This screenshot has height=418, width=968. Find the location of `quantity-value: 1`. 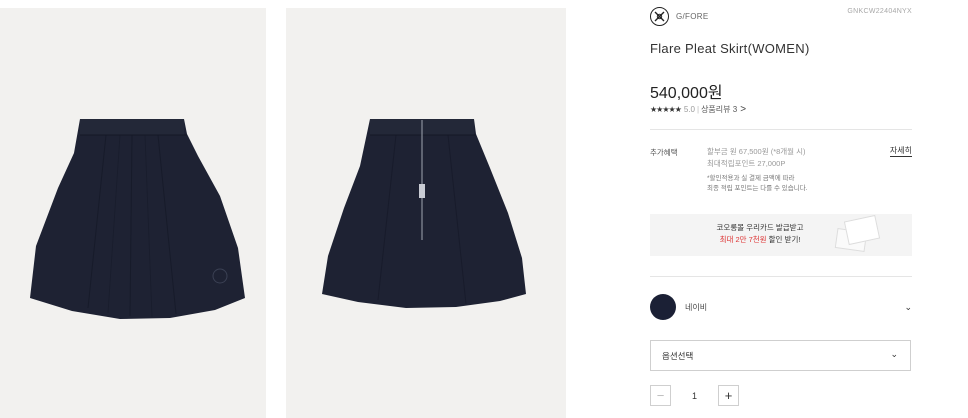

quantity-value: 1 is located at coordinates (694, 396).